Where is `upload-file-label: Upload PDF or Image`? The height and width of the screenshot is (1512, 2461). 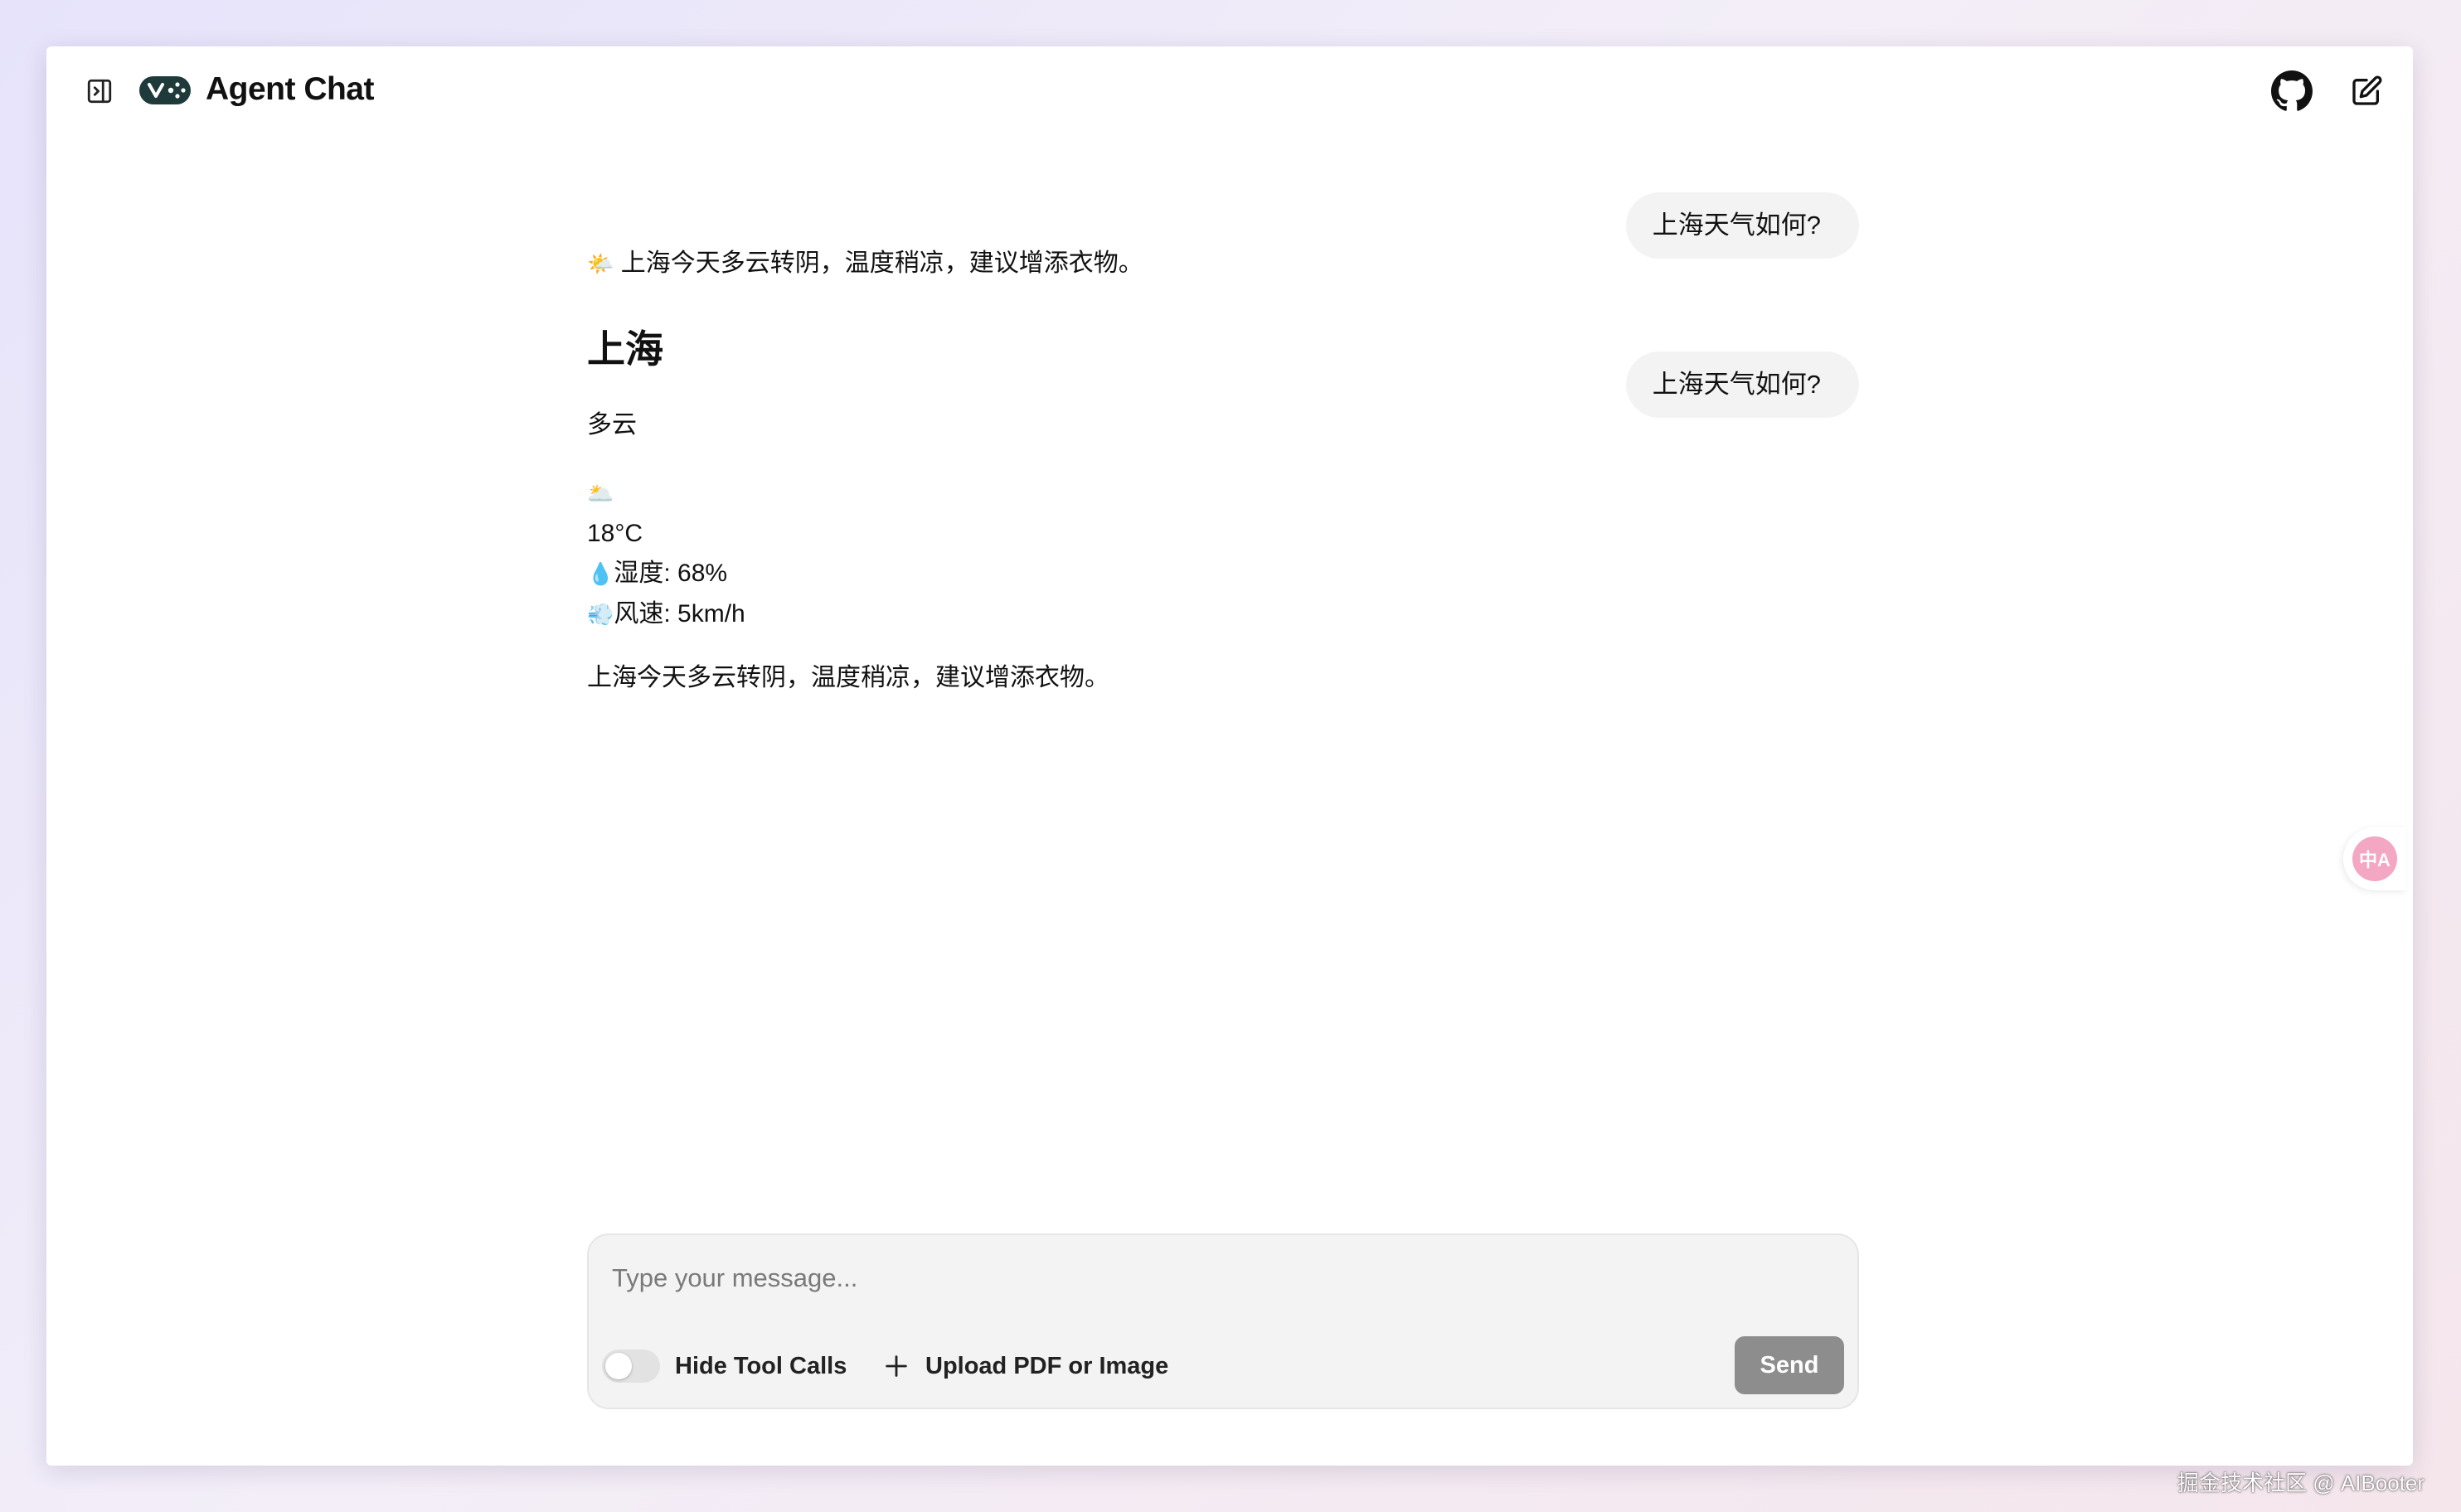
upload-file-label: Upload PDF or Image is located at coordinates (1047, 1365).